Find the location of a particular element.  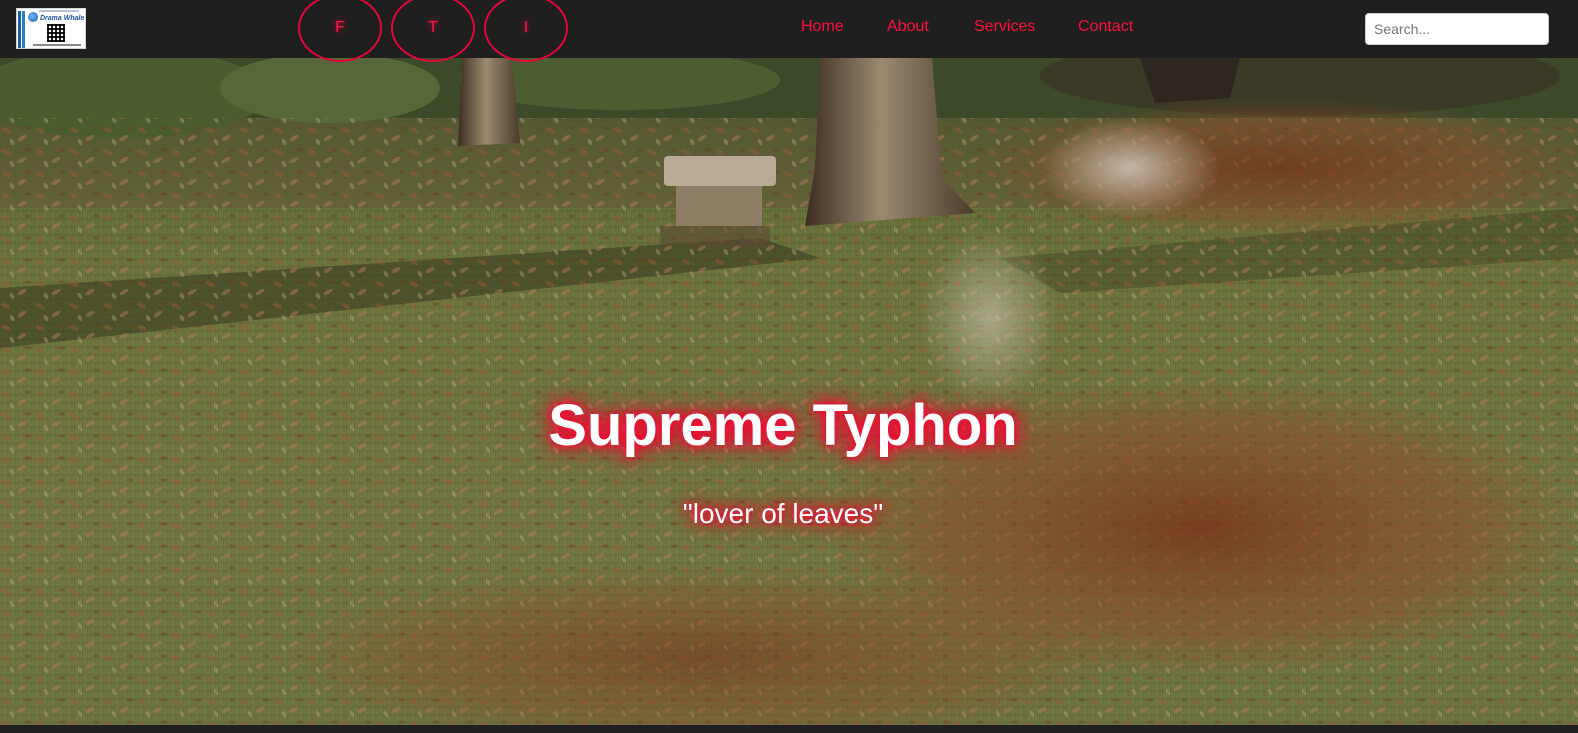

facebook-icon: F is located at coordinates (340, 27).